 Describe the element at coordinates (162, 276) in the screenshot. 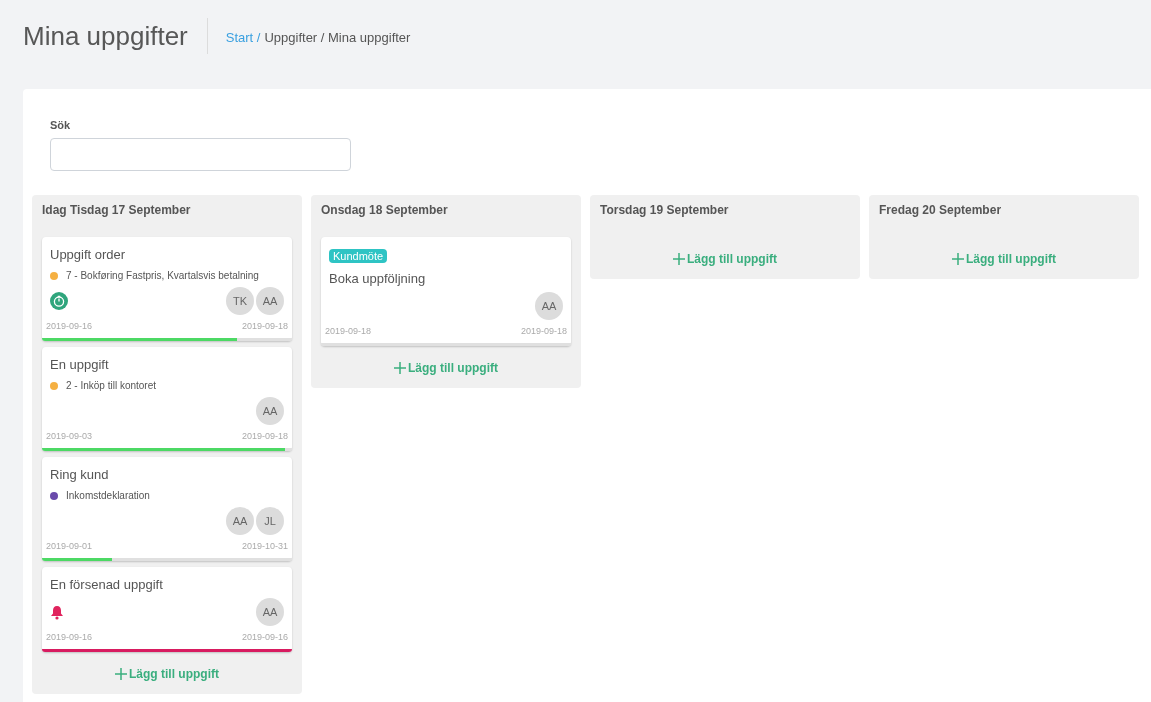

I see `project-name: 7 - Bokføring Fastpris, Kvartalsvis betalning` at that location.